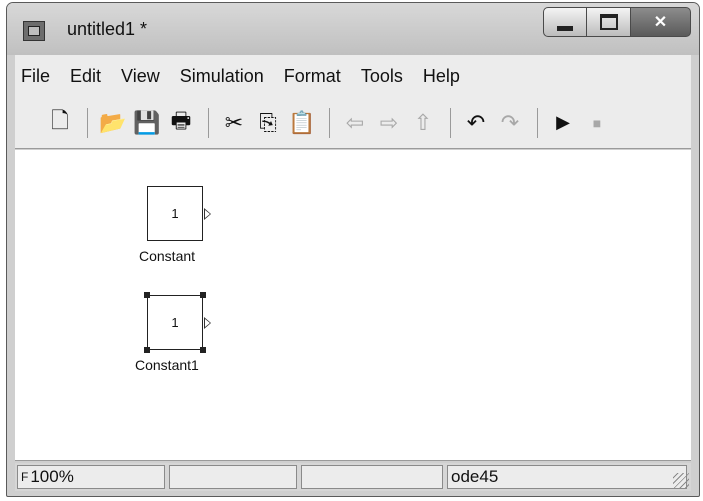 The image size is (703, 501). Describe the element at coordinates (389, 123) in the screenshot. I see `forward-icon: ⇨` at that location.